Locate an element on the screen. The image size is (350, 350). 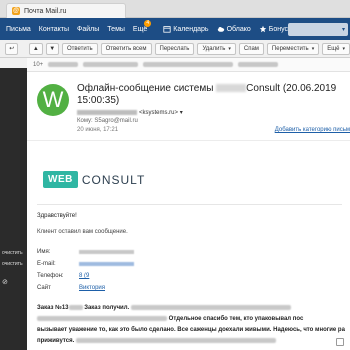
body-divider is located at coordinates (189, 204).